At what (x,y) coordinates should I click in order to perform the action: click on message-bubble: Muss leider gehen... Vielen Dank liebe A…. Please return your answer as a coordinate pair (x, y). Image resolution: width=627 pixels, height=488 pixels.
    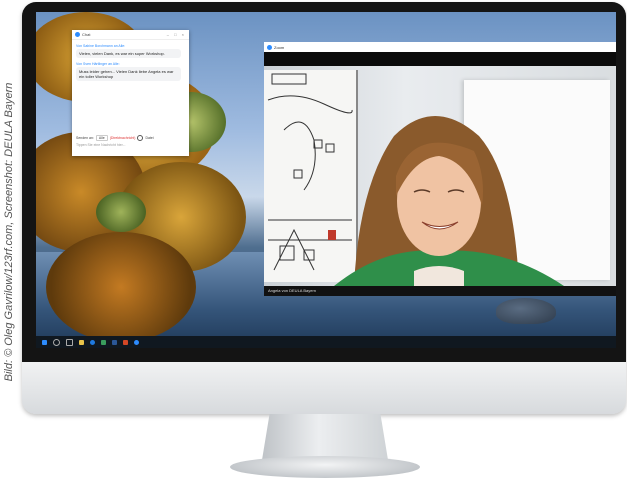
    Looking at the image, I should click on (128, 74).